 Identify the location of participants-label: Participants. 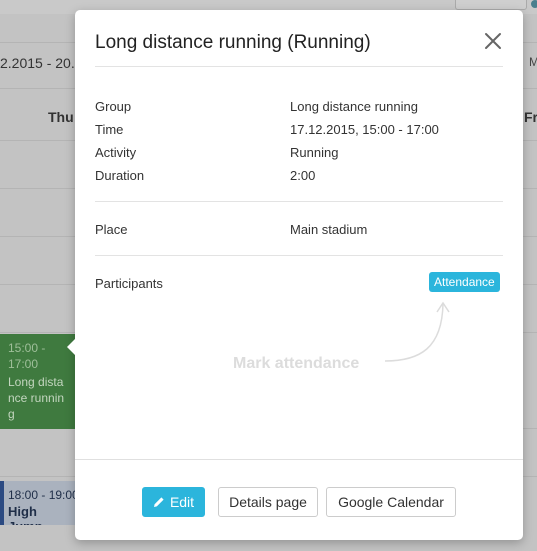
(129, 283).